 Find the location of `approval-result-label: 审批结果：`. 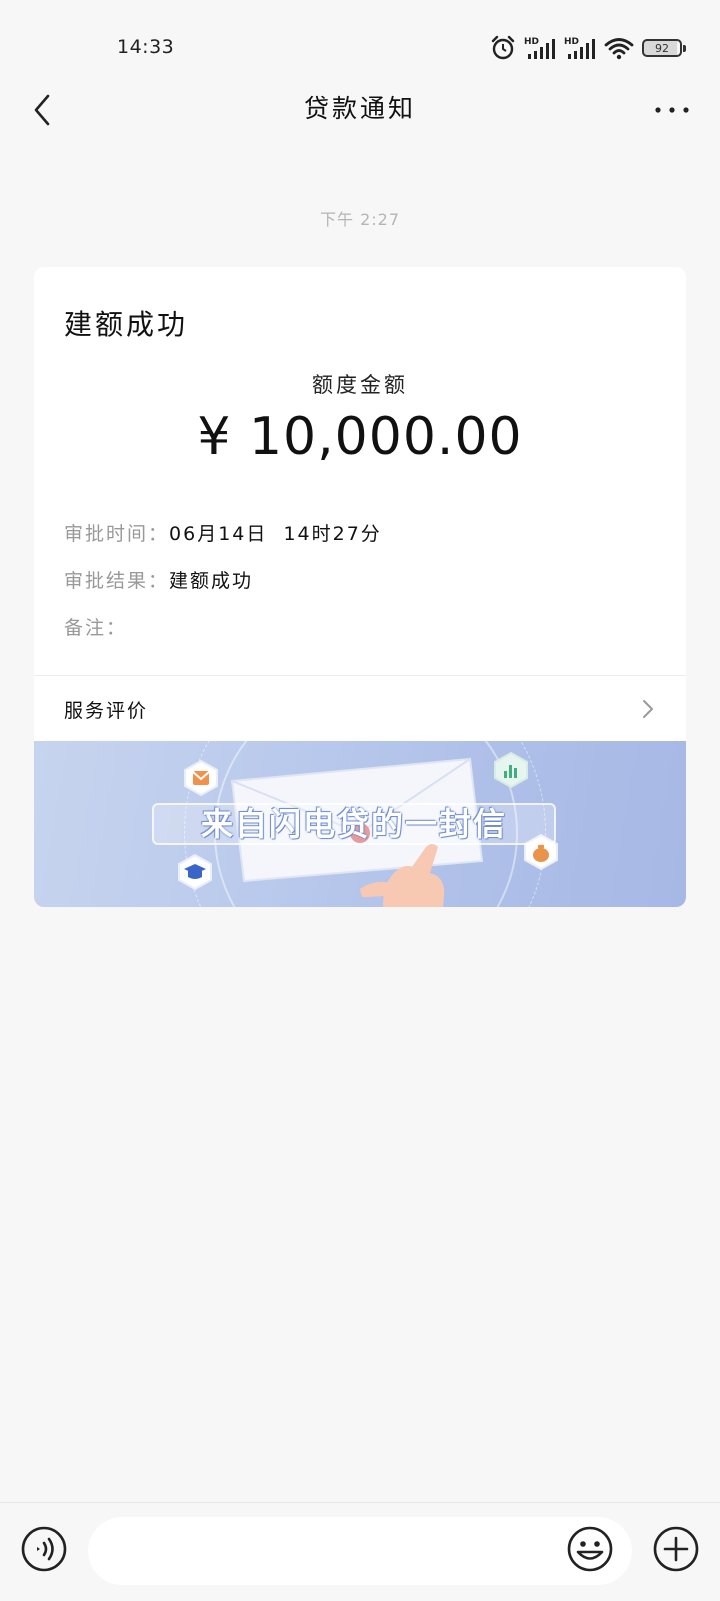

approval-result-label: 审批结果： is located at coordinates (117, 581).